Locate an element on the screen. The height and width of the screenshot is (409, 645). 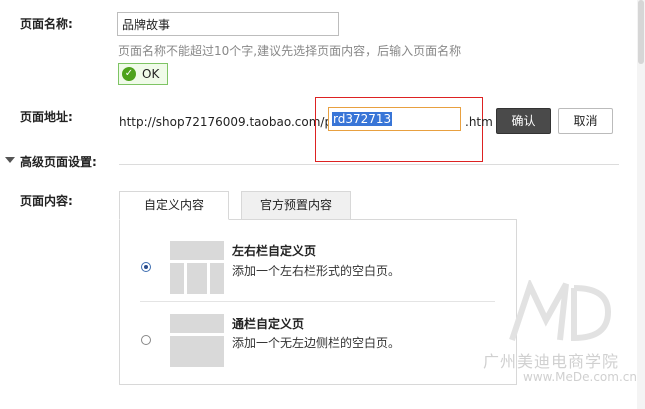
full-width-layout-thumbnail is located at coordinates (197, 340).